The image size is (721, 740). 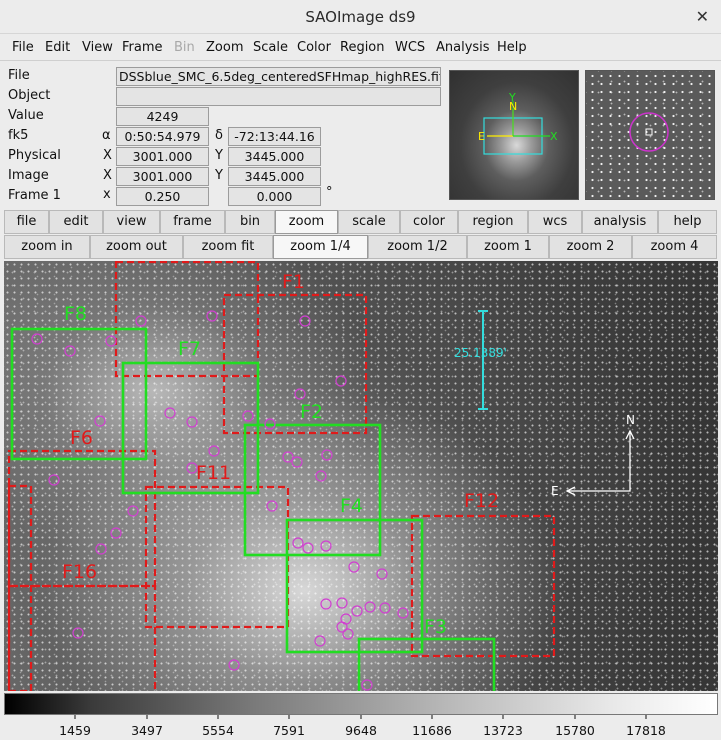 I want to click on btn-edit: edit, so click(x=76, y=222).